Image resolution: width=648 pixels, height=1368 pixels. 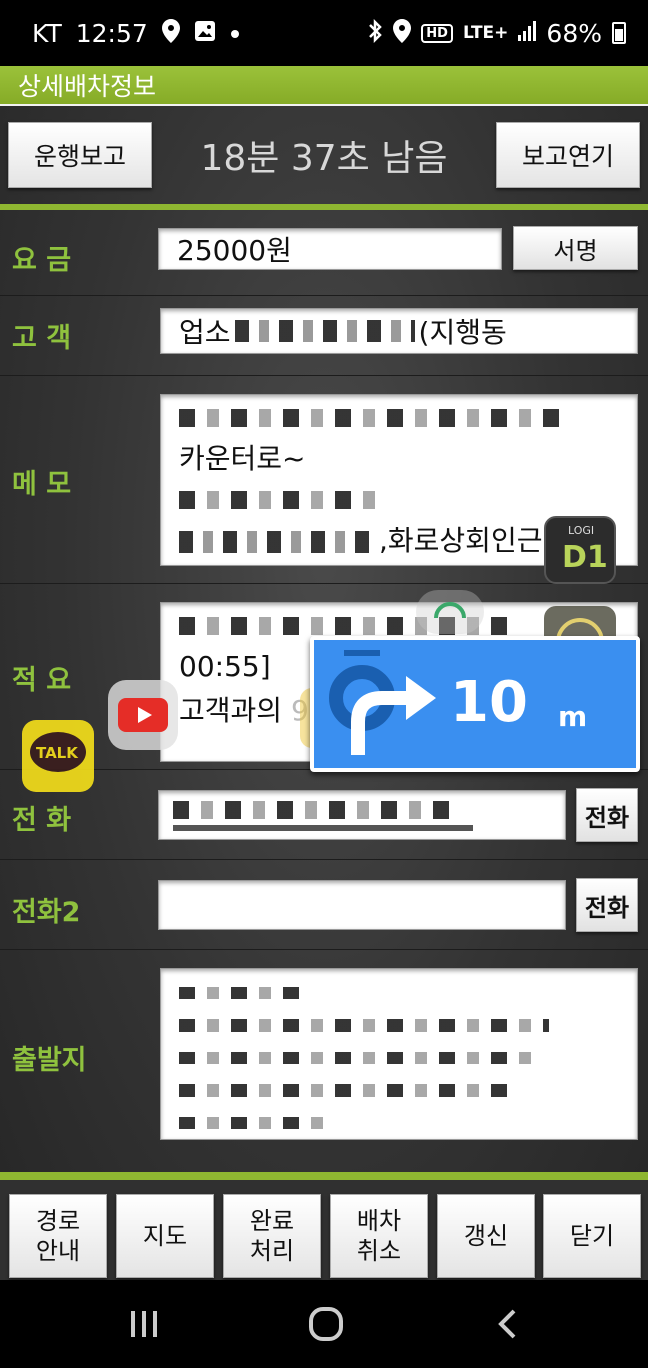 What do you see at coordinates (462, 332) in the screenshot?
I see `customer-suffix: (지행동` at bounding box center [462, 332].